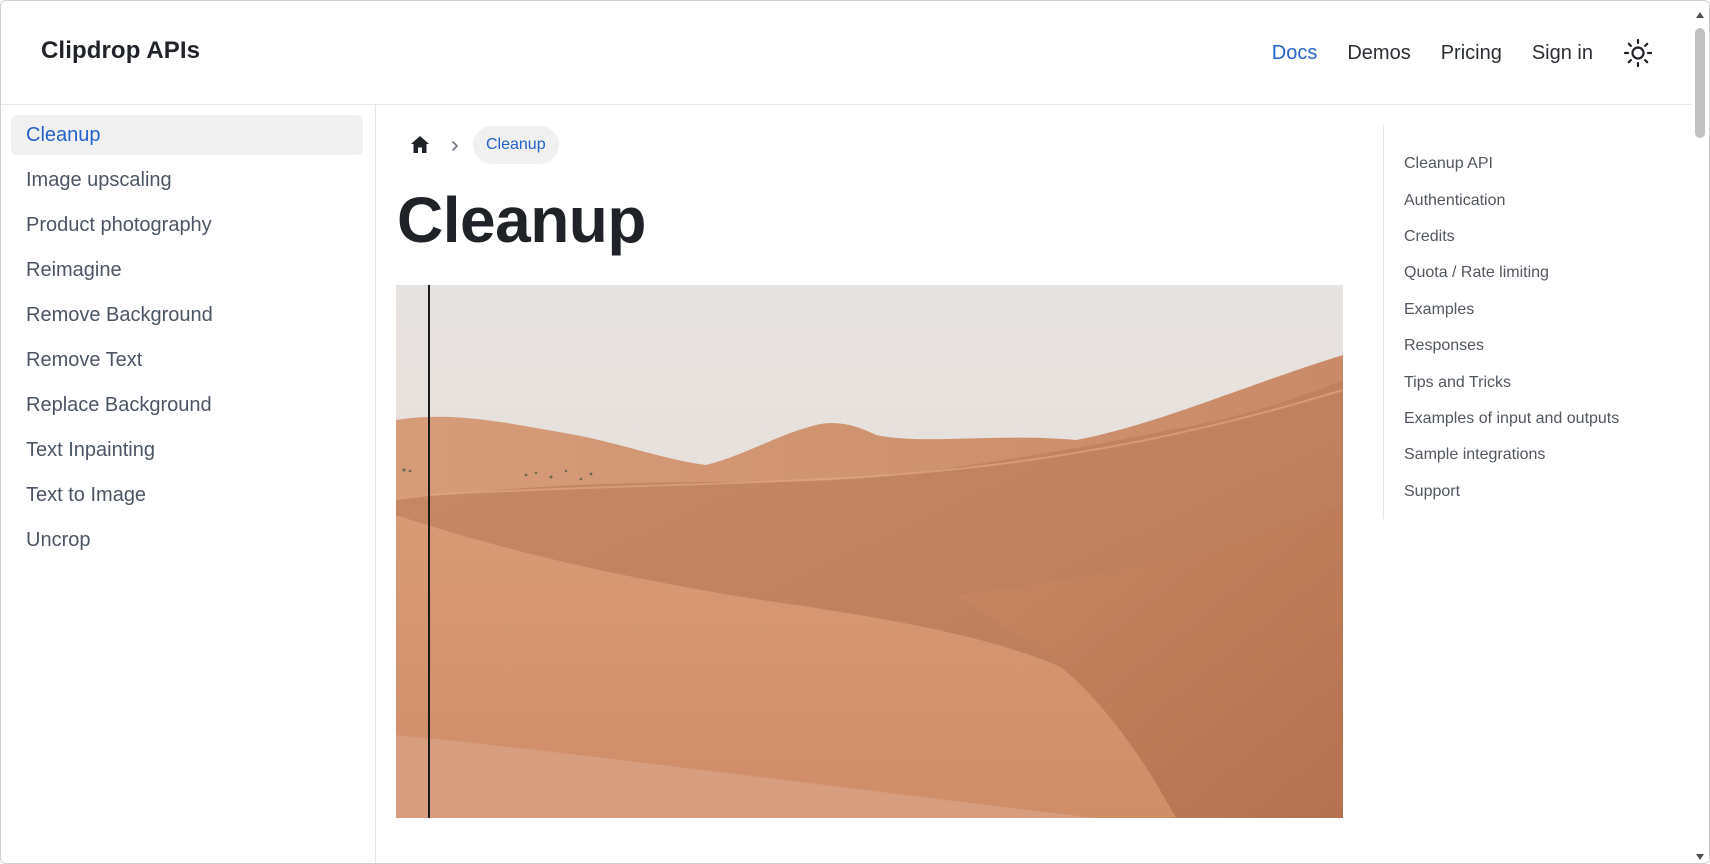 The height and width of the screenshot is (864, 1710). I want to click on sidebar-item-text-inpainting: Text Inpainting, so click(187, 450).